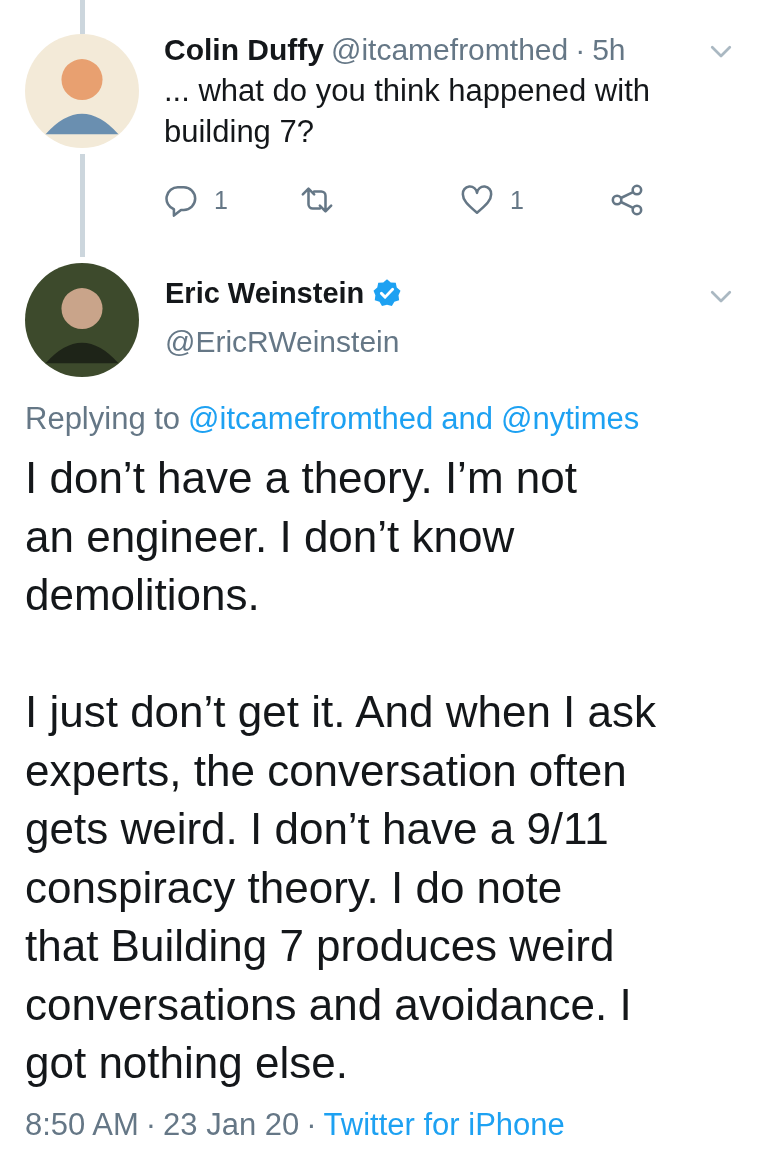 This screenshot has width=760, height=1173. I want to click on tweet-date: 23 Jan 20, so click(231, 1124).